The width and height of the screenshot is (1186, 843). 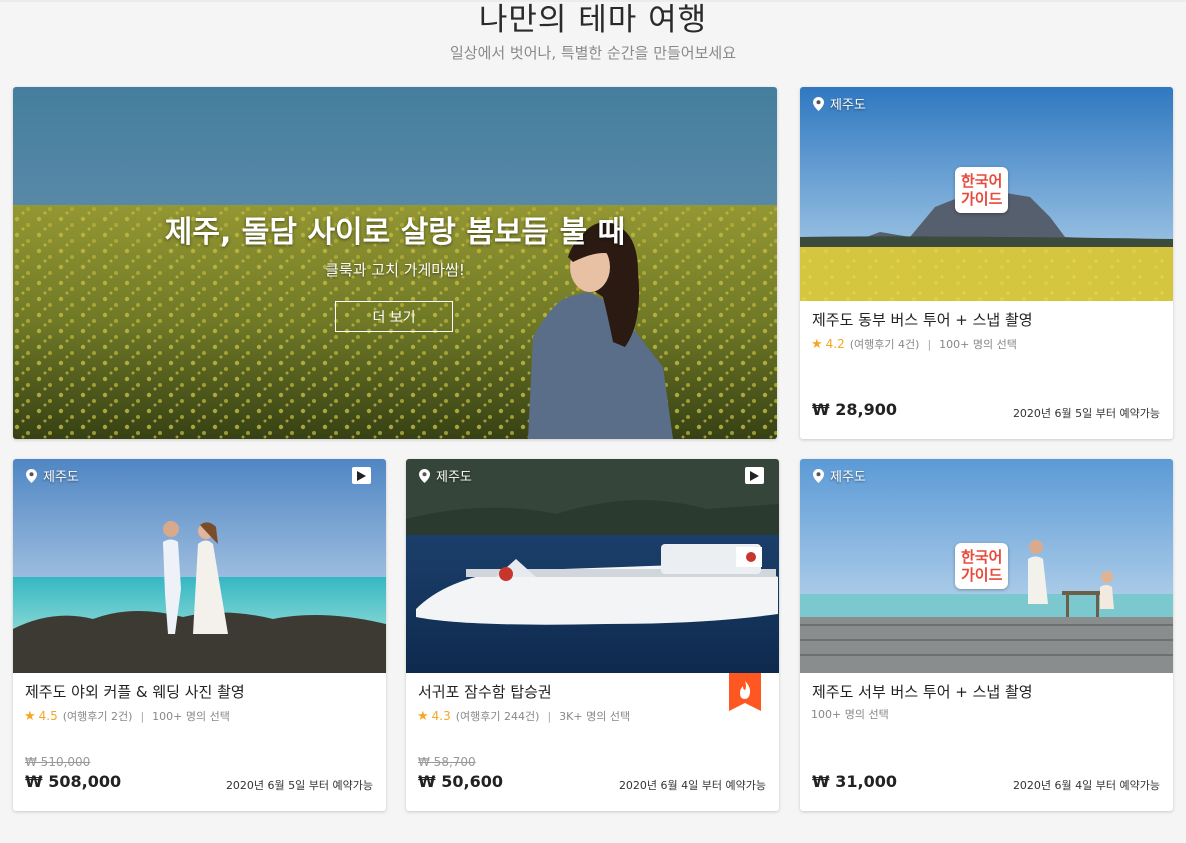 I want to click on booked-count: 3K+ 명의 선택, so click(x=595, y=716).